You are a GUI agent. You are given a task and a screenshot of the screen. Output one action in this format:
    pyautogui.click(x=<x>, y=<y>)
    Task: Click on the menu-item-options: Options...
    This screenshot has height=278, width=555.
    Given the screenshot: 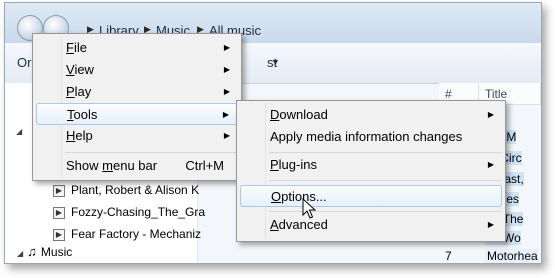 What is the action you would take?
    pyautogui.click(x=371, y=196)
    